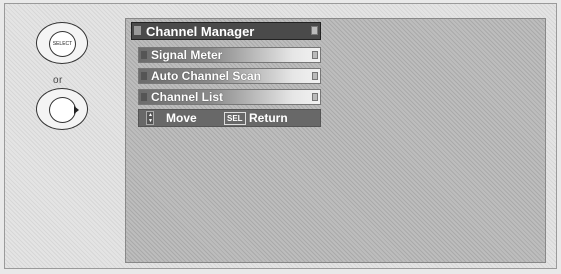 This screenshot has width=561, height=274. I want to click on menu-title-bar: Channel Manager, so click(226, 31).